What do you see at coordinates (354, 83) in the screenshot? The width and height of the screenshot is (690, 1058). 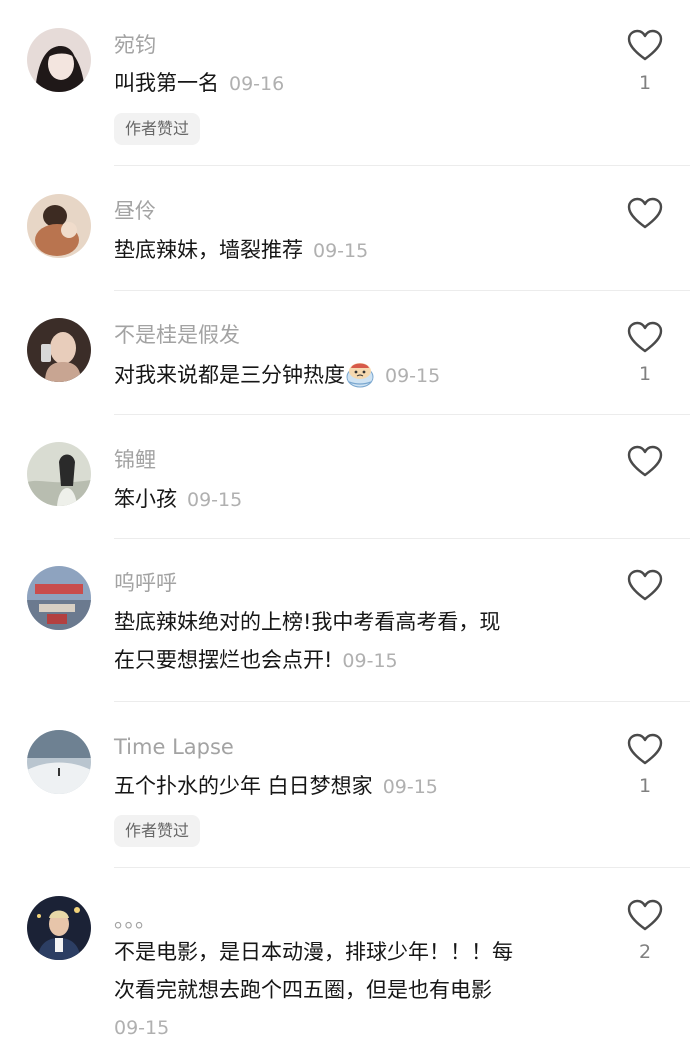 I see `comment-text: 叫我第一名 09-16` at bounding box center [354, 83].